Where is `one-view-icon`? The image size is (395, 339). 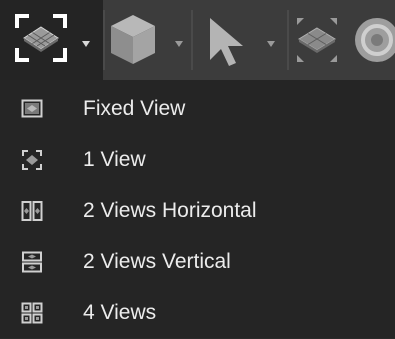 one-view-icon is located at coordinates (32, 160).